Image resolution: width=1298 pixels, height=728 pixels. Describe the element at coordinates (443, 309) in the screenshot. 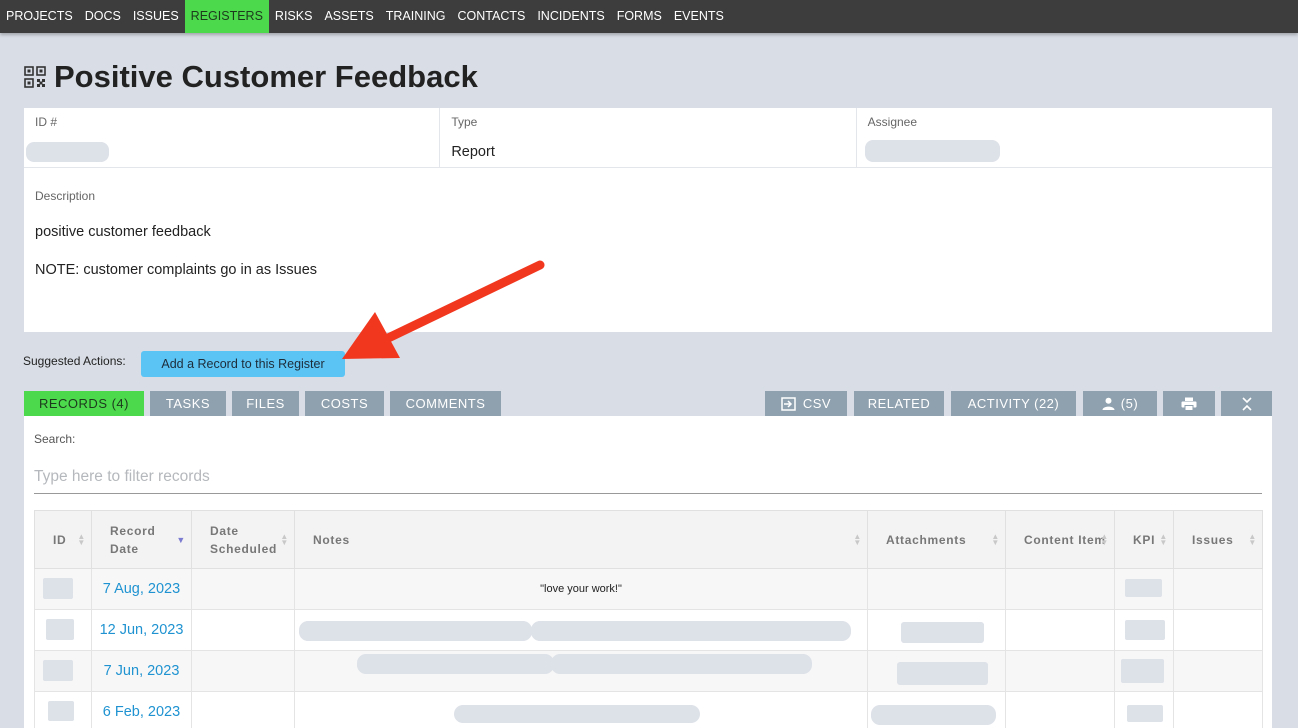

I see `annotation-arrow-icon` at that location.